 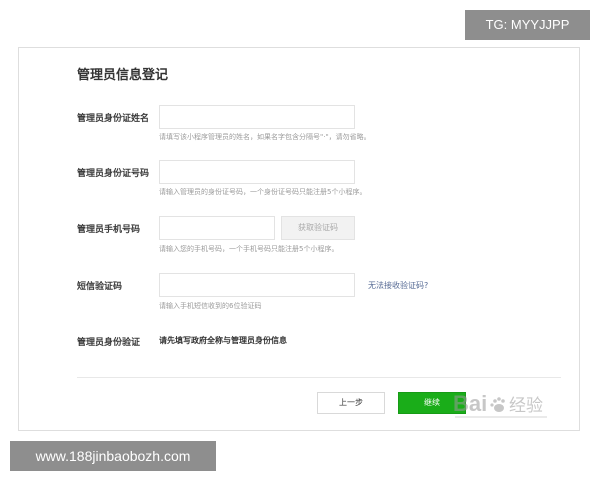 What do you see at coordinates (263, 192) in the screenshot?
I see `id-number-hint: 请输入管理员的身份证号码，一个身份证号码只能注册5个小程序。` at bounding box center [263, 192].